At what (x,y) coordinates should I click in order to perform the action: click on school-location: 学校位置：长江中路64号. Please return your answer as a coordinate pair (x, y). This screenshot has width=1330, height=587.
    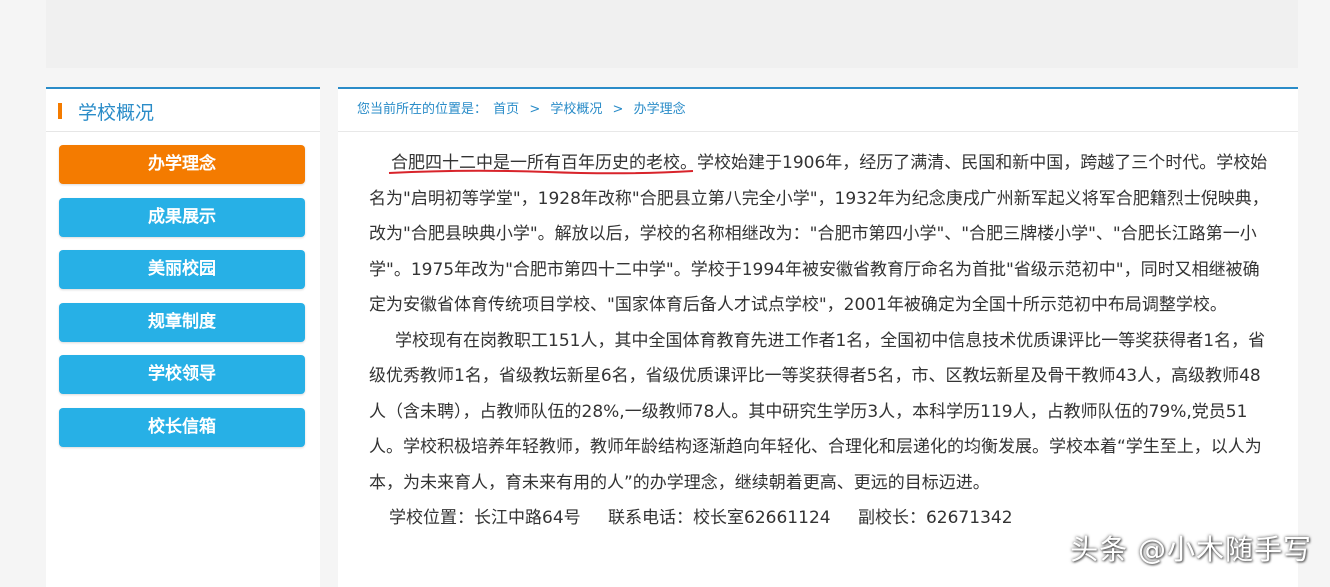
    Looking at the image, I should click on (485, 518).